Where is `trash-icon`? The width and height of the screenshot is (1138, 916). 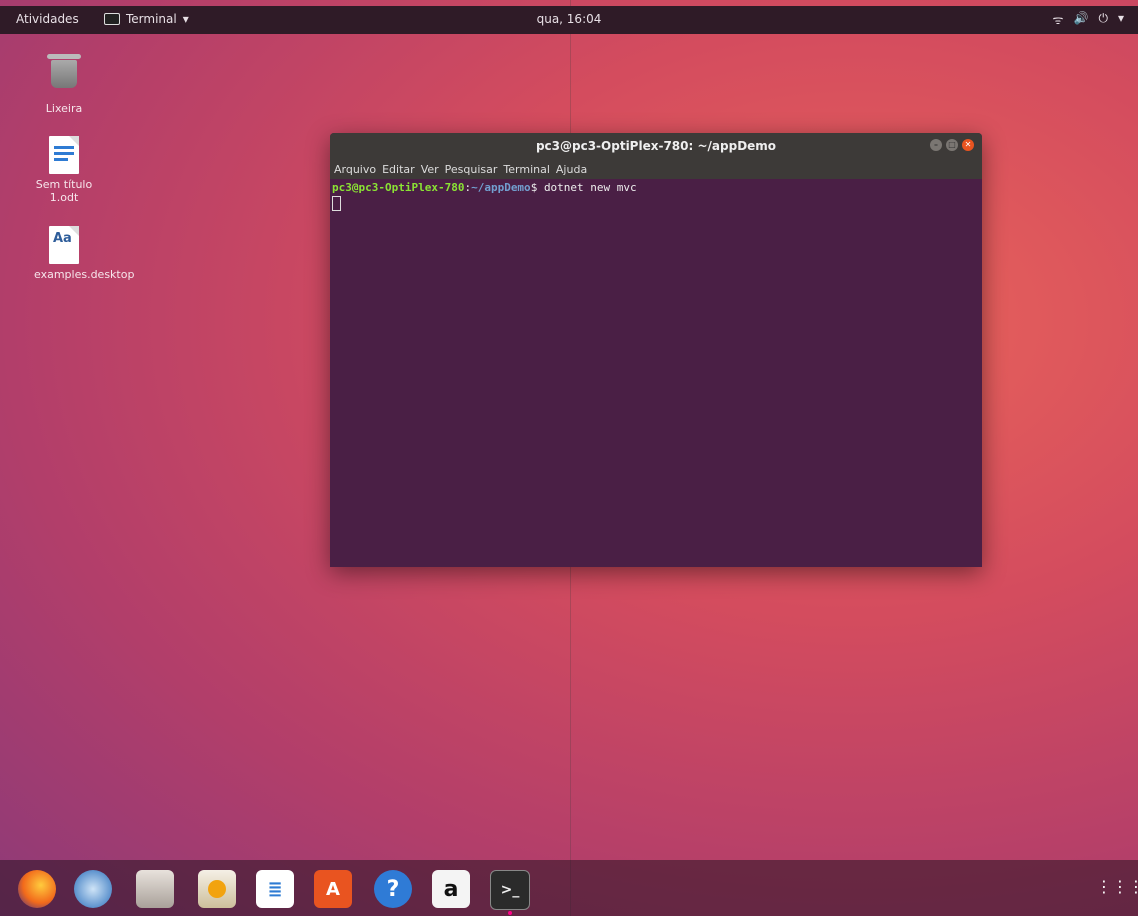 trash-icon is located at coordinates (64, 76).